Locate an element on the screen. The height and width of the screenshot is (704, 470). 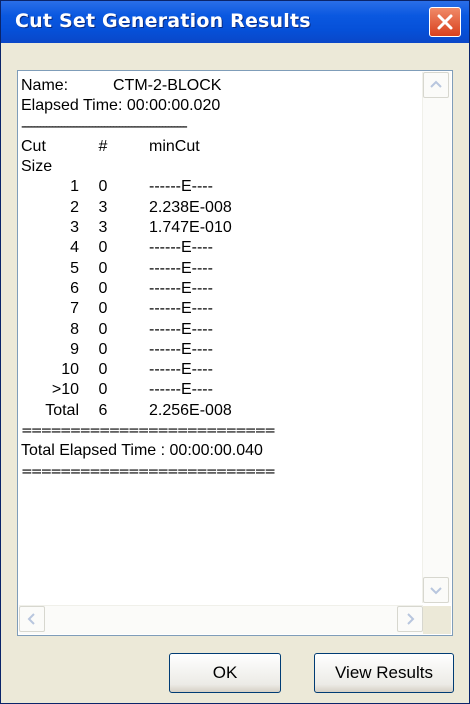
cut-size-cell: 8 is located at coordinates (74, 329).